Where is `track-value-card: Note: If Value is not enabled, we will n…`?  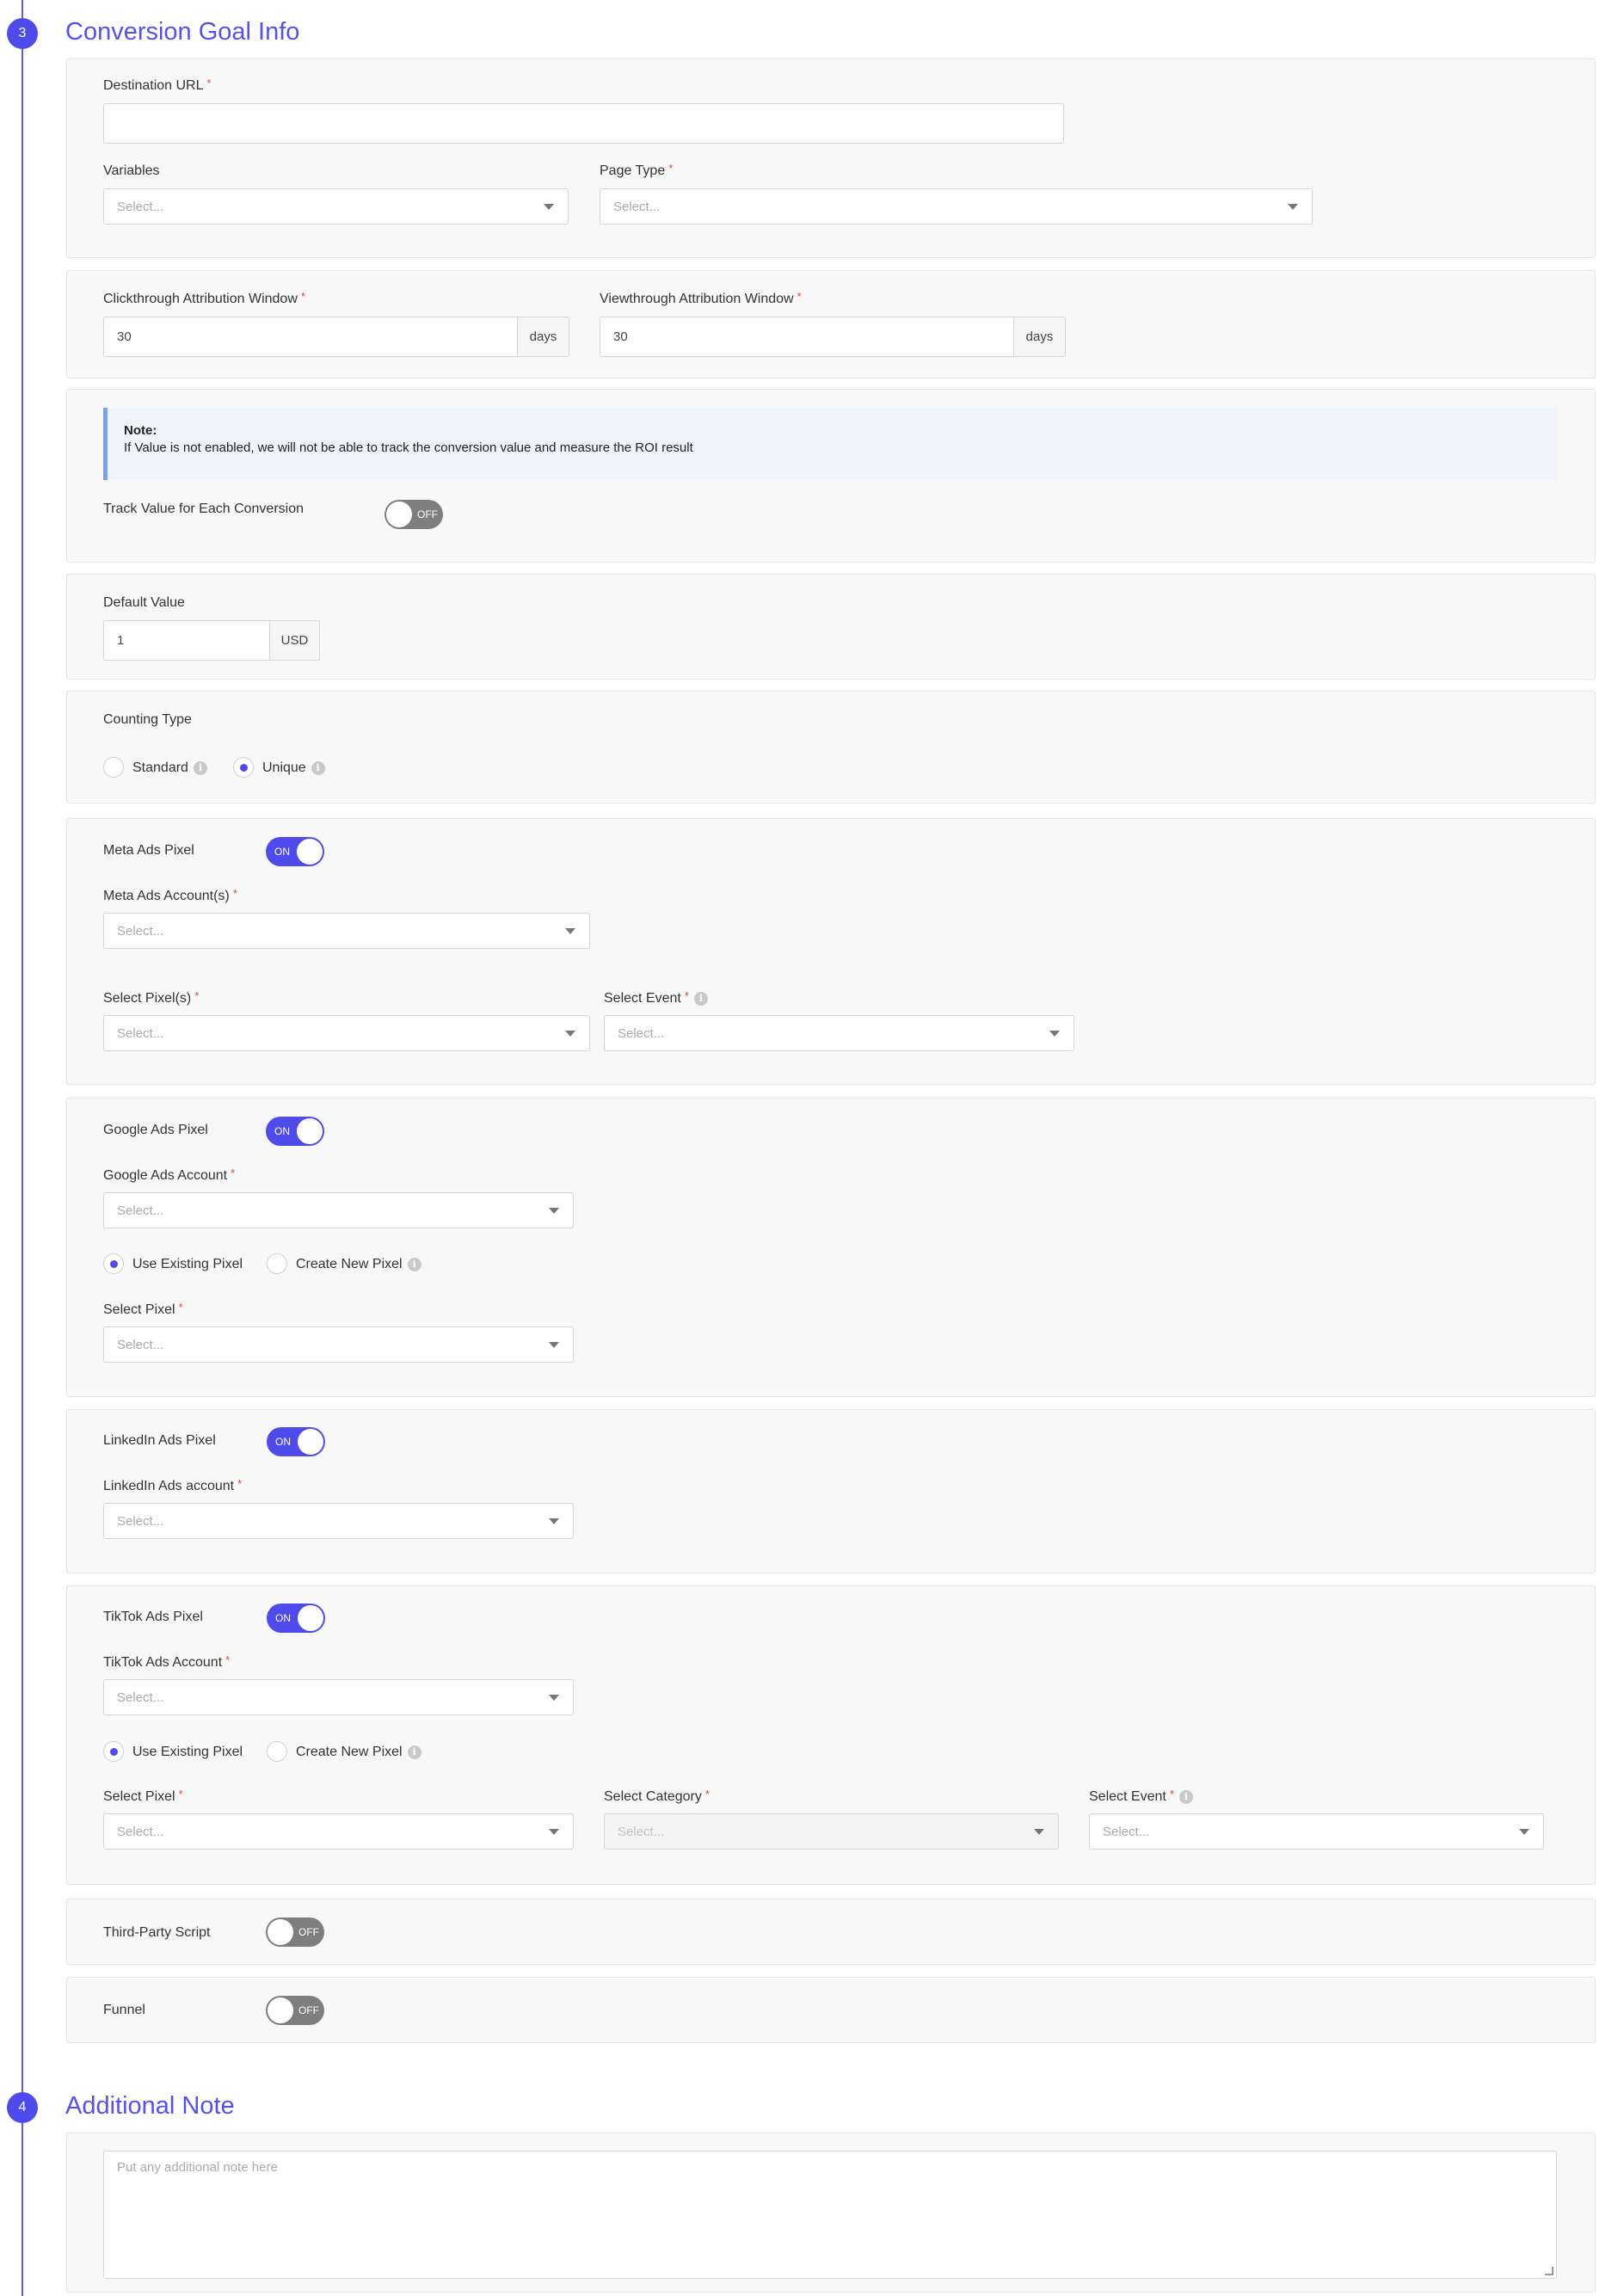 track-value-card: Note: If Value is not enabled, we will n… is located at coordinates (831, 476).